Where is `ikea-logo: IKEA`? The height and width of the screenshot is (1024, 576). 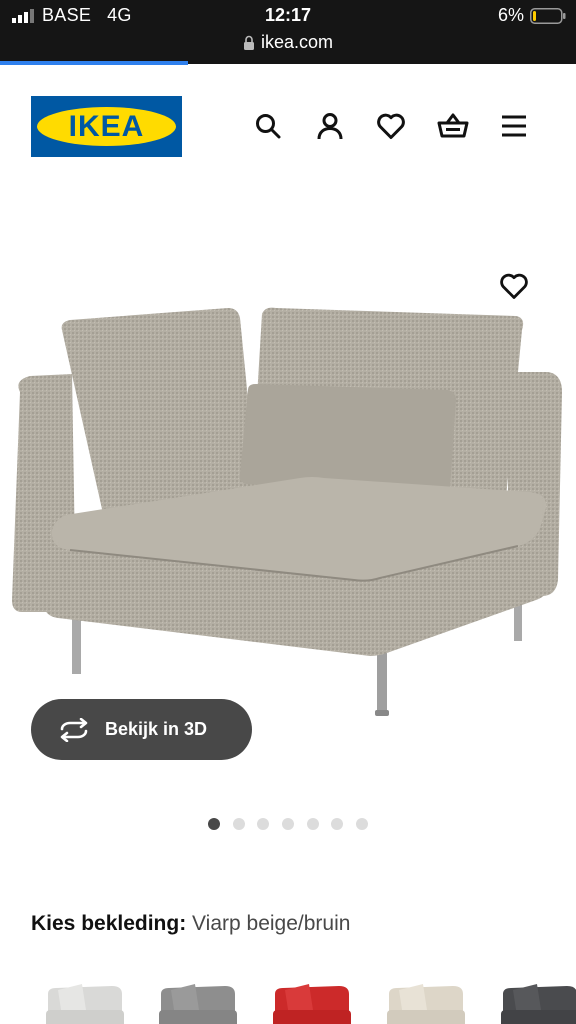
ikea-logo: IKEA is located at coordinates (106, 126).